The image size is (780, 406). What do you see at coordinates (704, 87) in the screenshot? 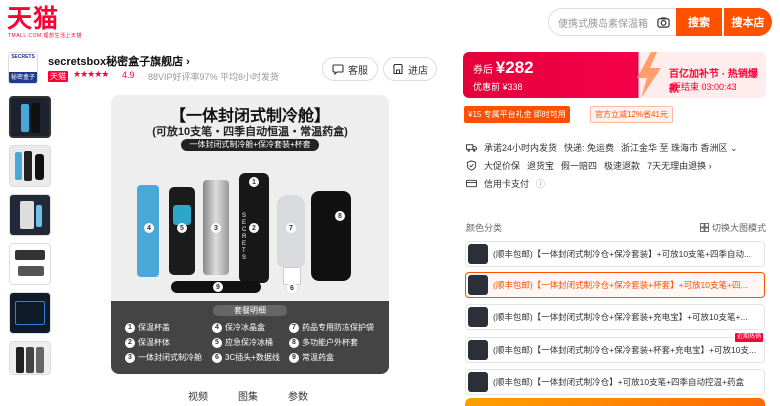
I see `promo-countdown: 距结束 03:00:43` at bounding box center [704, 87].